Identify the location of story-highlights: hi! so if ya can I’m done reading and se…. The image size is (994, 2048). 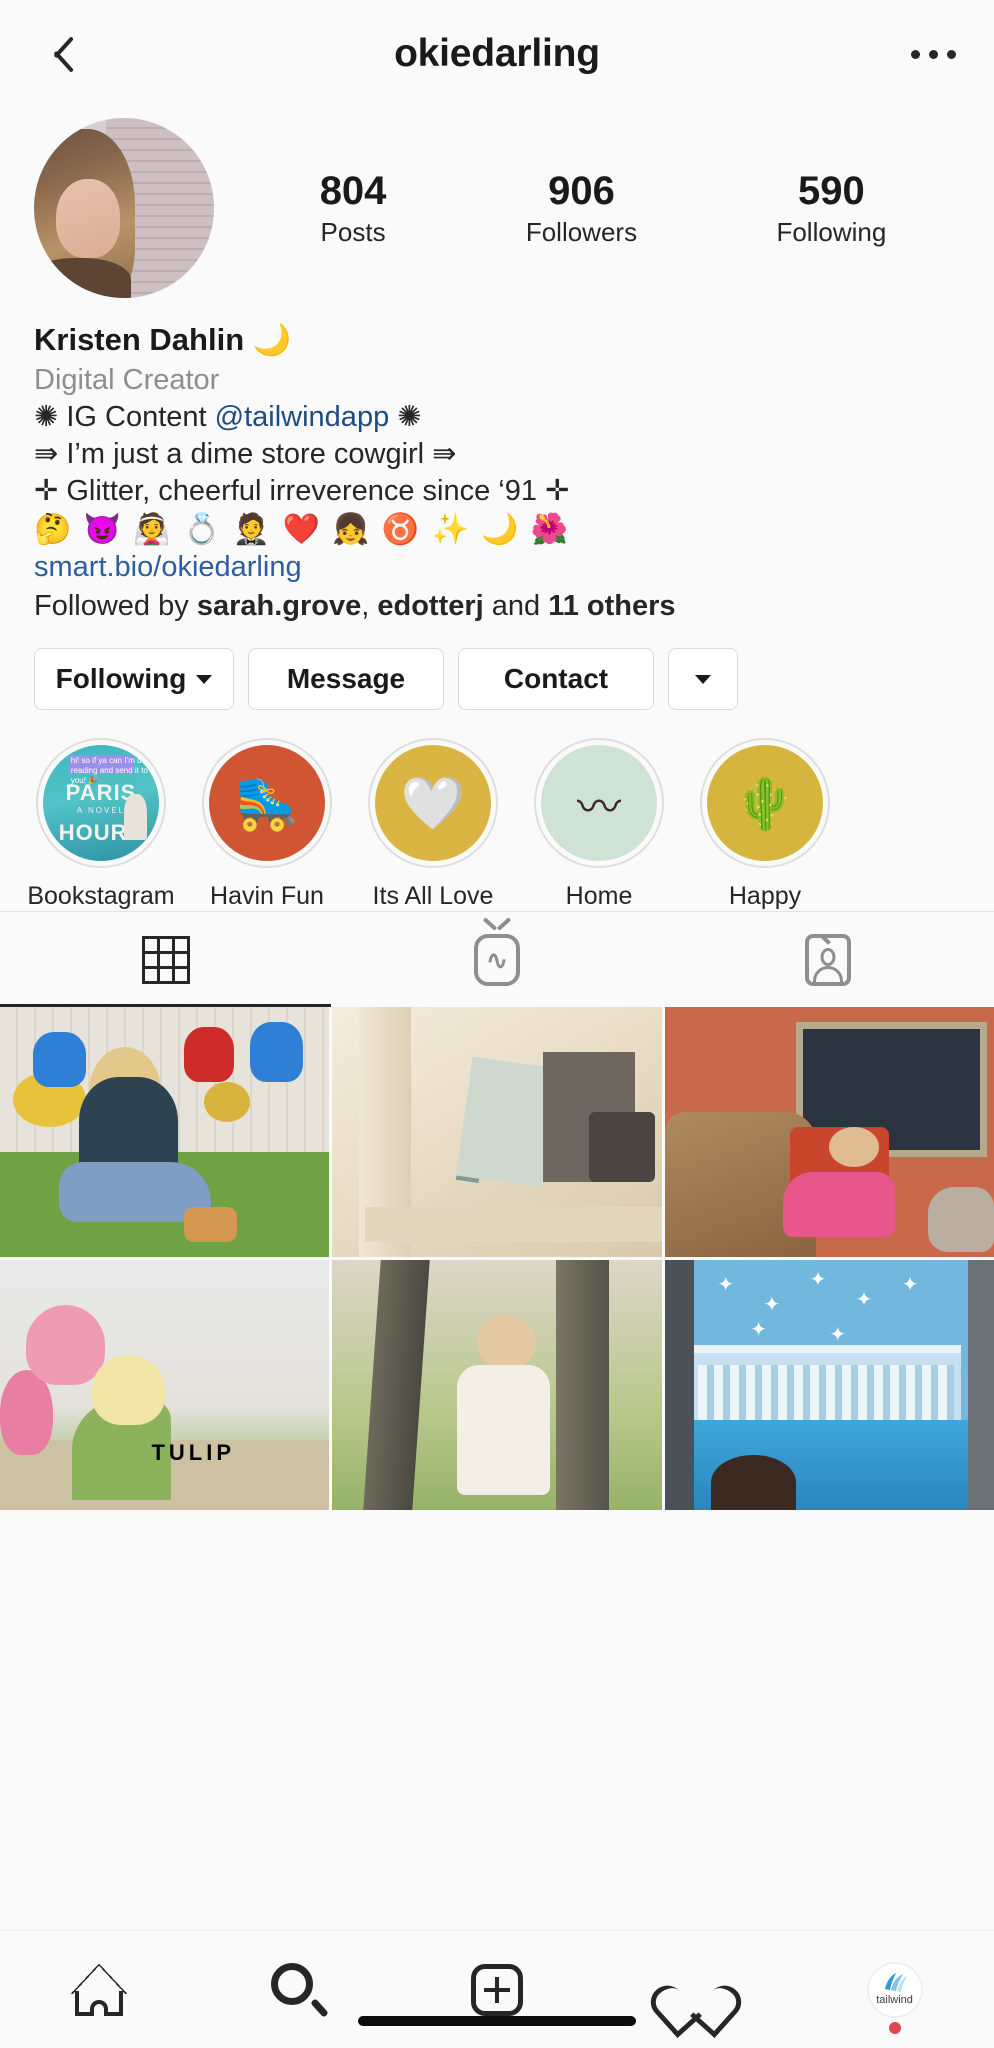
(497, 810).